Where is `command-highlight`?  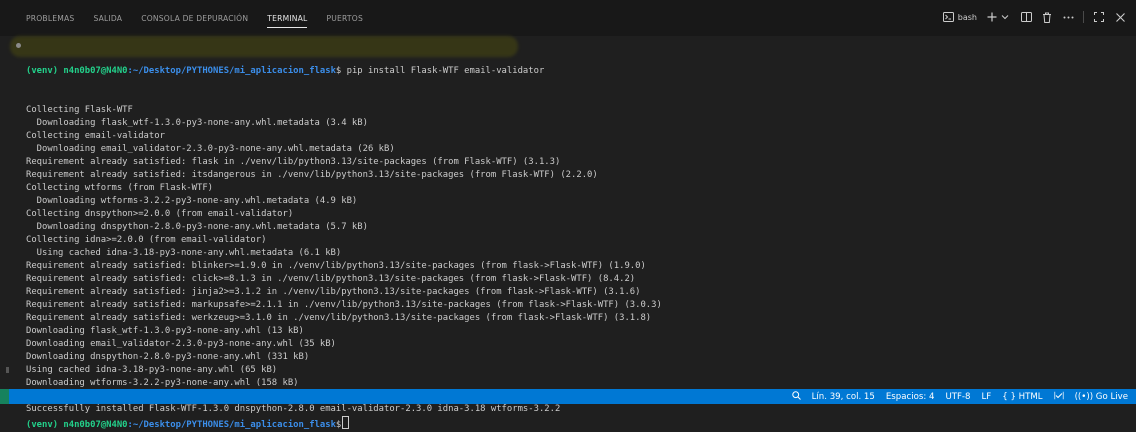
command-highlight is located at coordinates (264, 46).